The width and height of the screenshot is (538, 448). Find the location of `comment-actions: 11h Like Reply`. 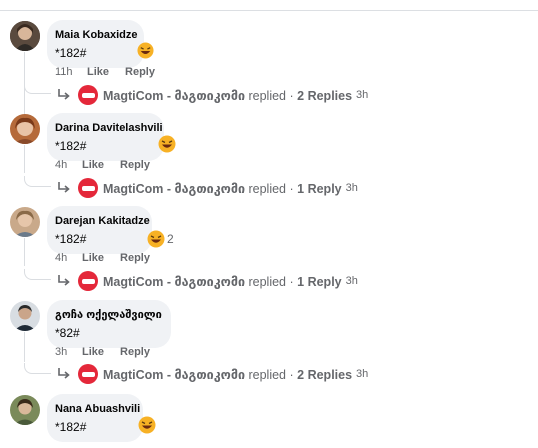

comment-actions: 11h Like Reply is located at coordinates (113, 72).